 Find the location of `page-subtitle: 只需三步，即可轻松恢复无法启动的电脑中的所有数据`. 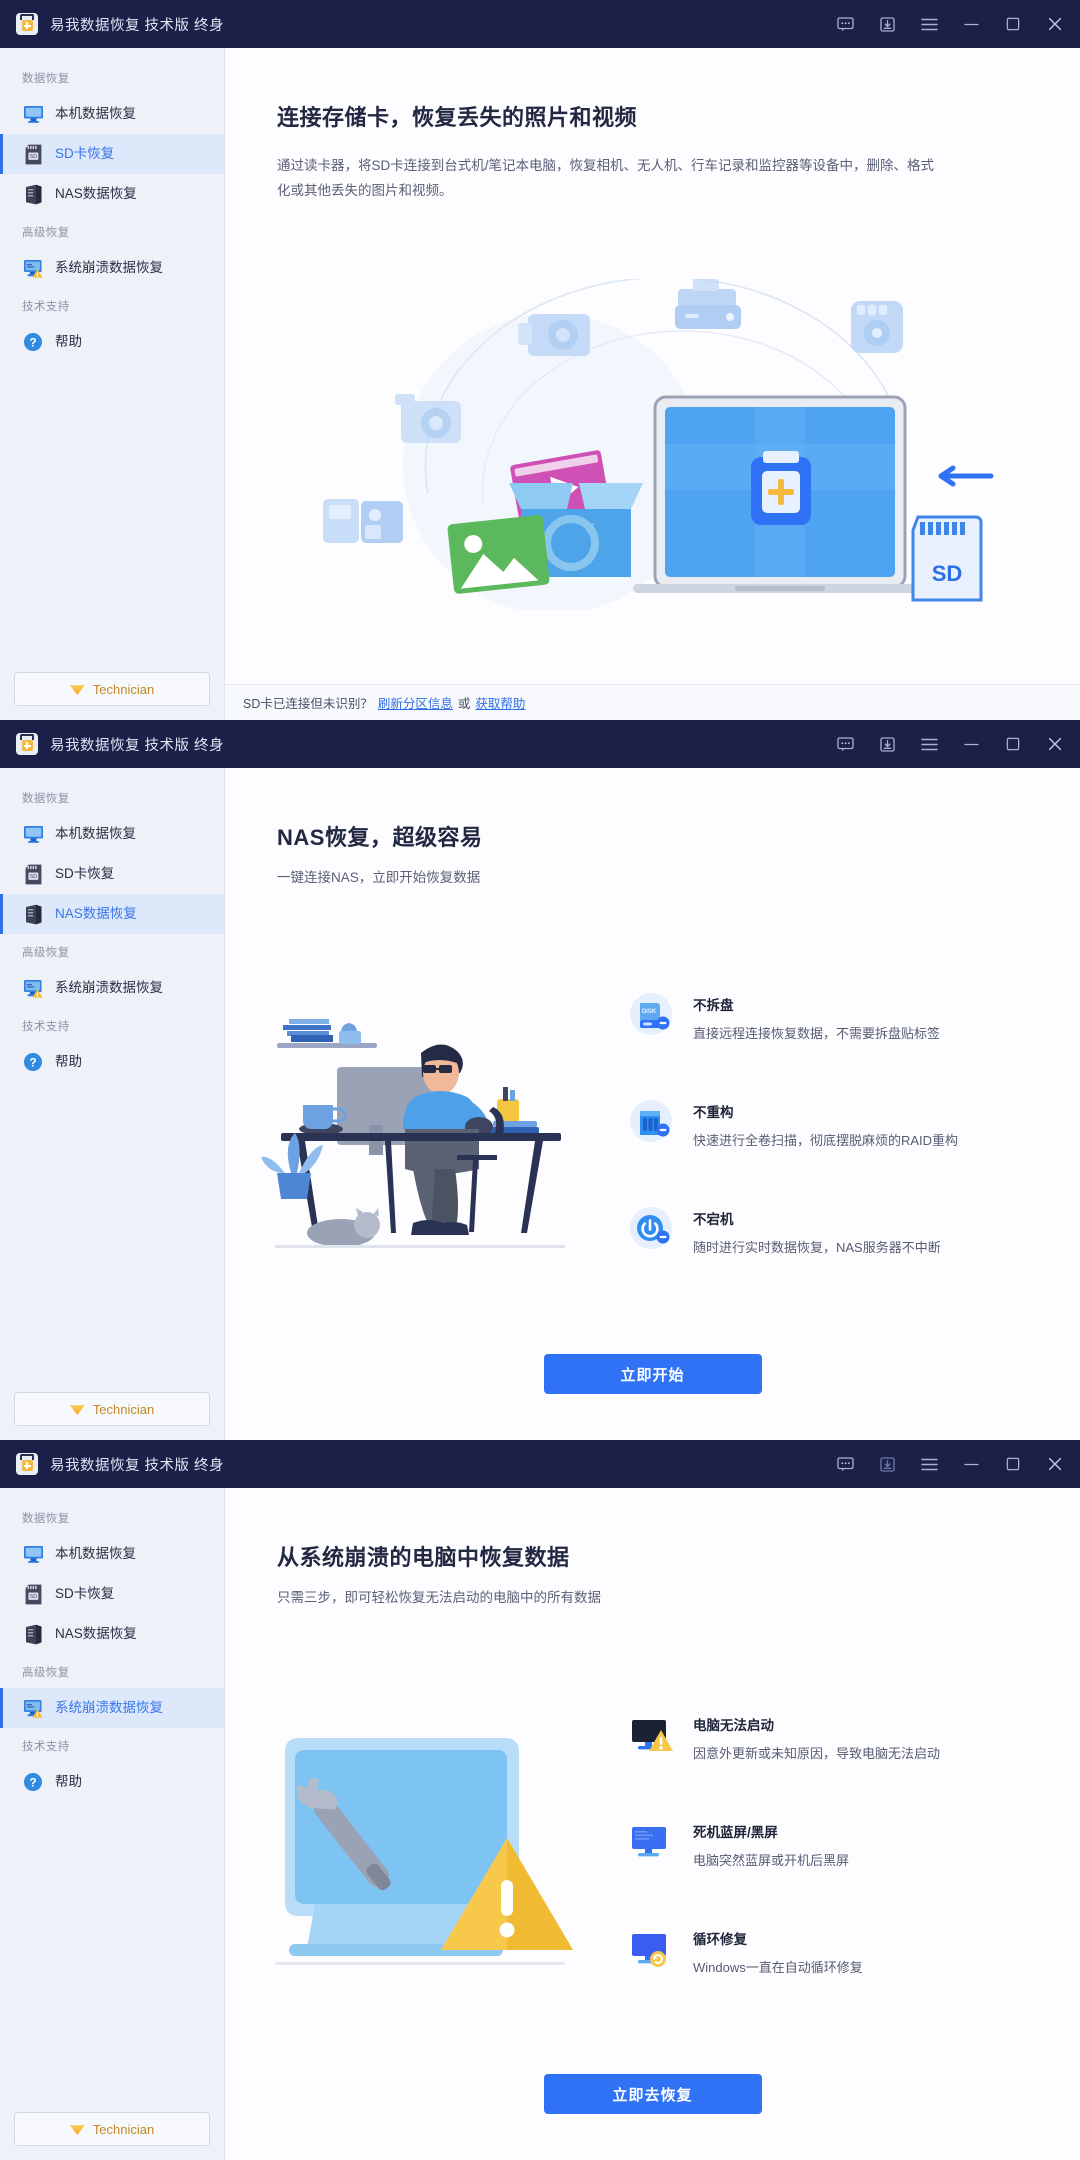

page-subtitle: 只需三步，即可轻松恢复无法启动的电脑中的所有数据 is located at coordinates (439, 1597).